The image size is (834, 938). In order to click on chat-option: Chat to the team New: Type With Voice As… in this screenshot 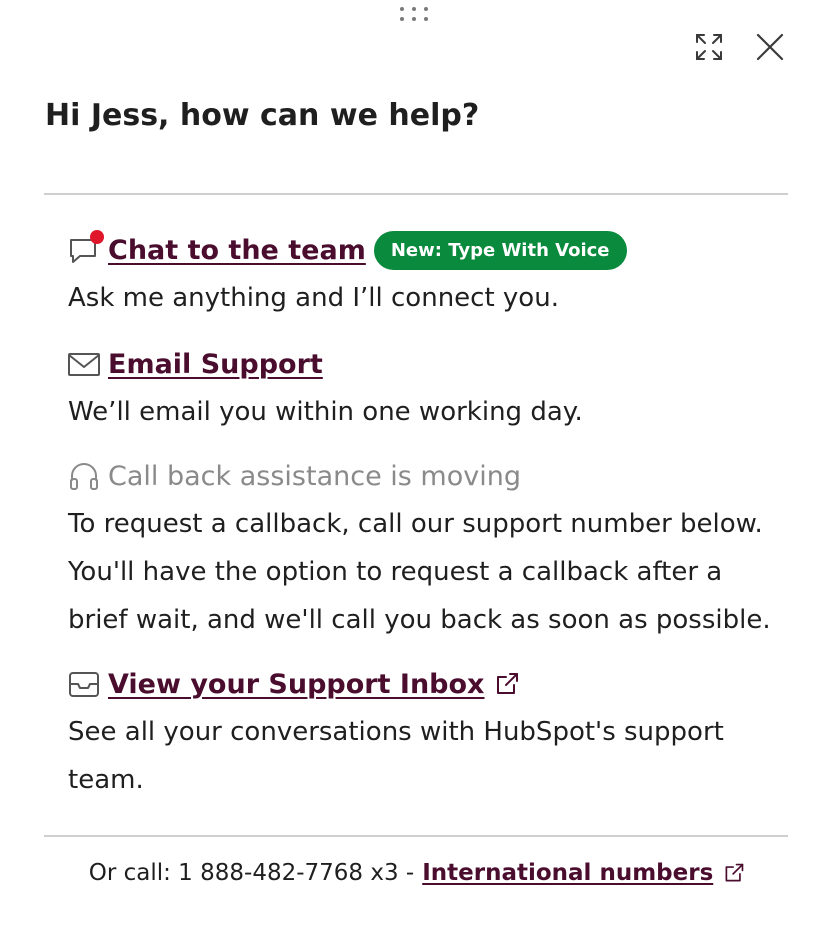, I will do `click(428, 276)`.